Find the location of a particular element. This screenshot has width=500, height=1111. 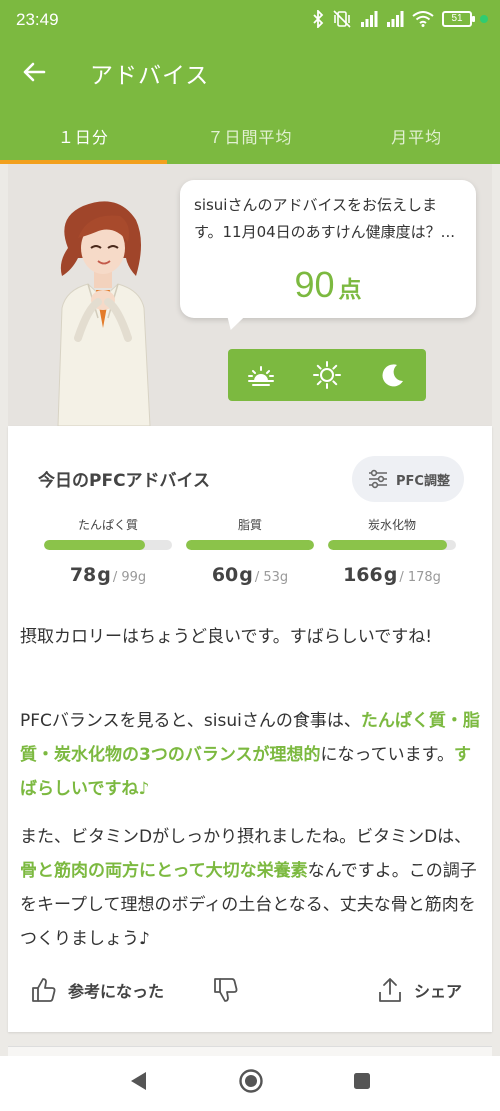

tab-seven-day-average: ７日間平均 is located at coordinates (250, 133).